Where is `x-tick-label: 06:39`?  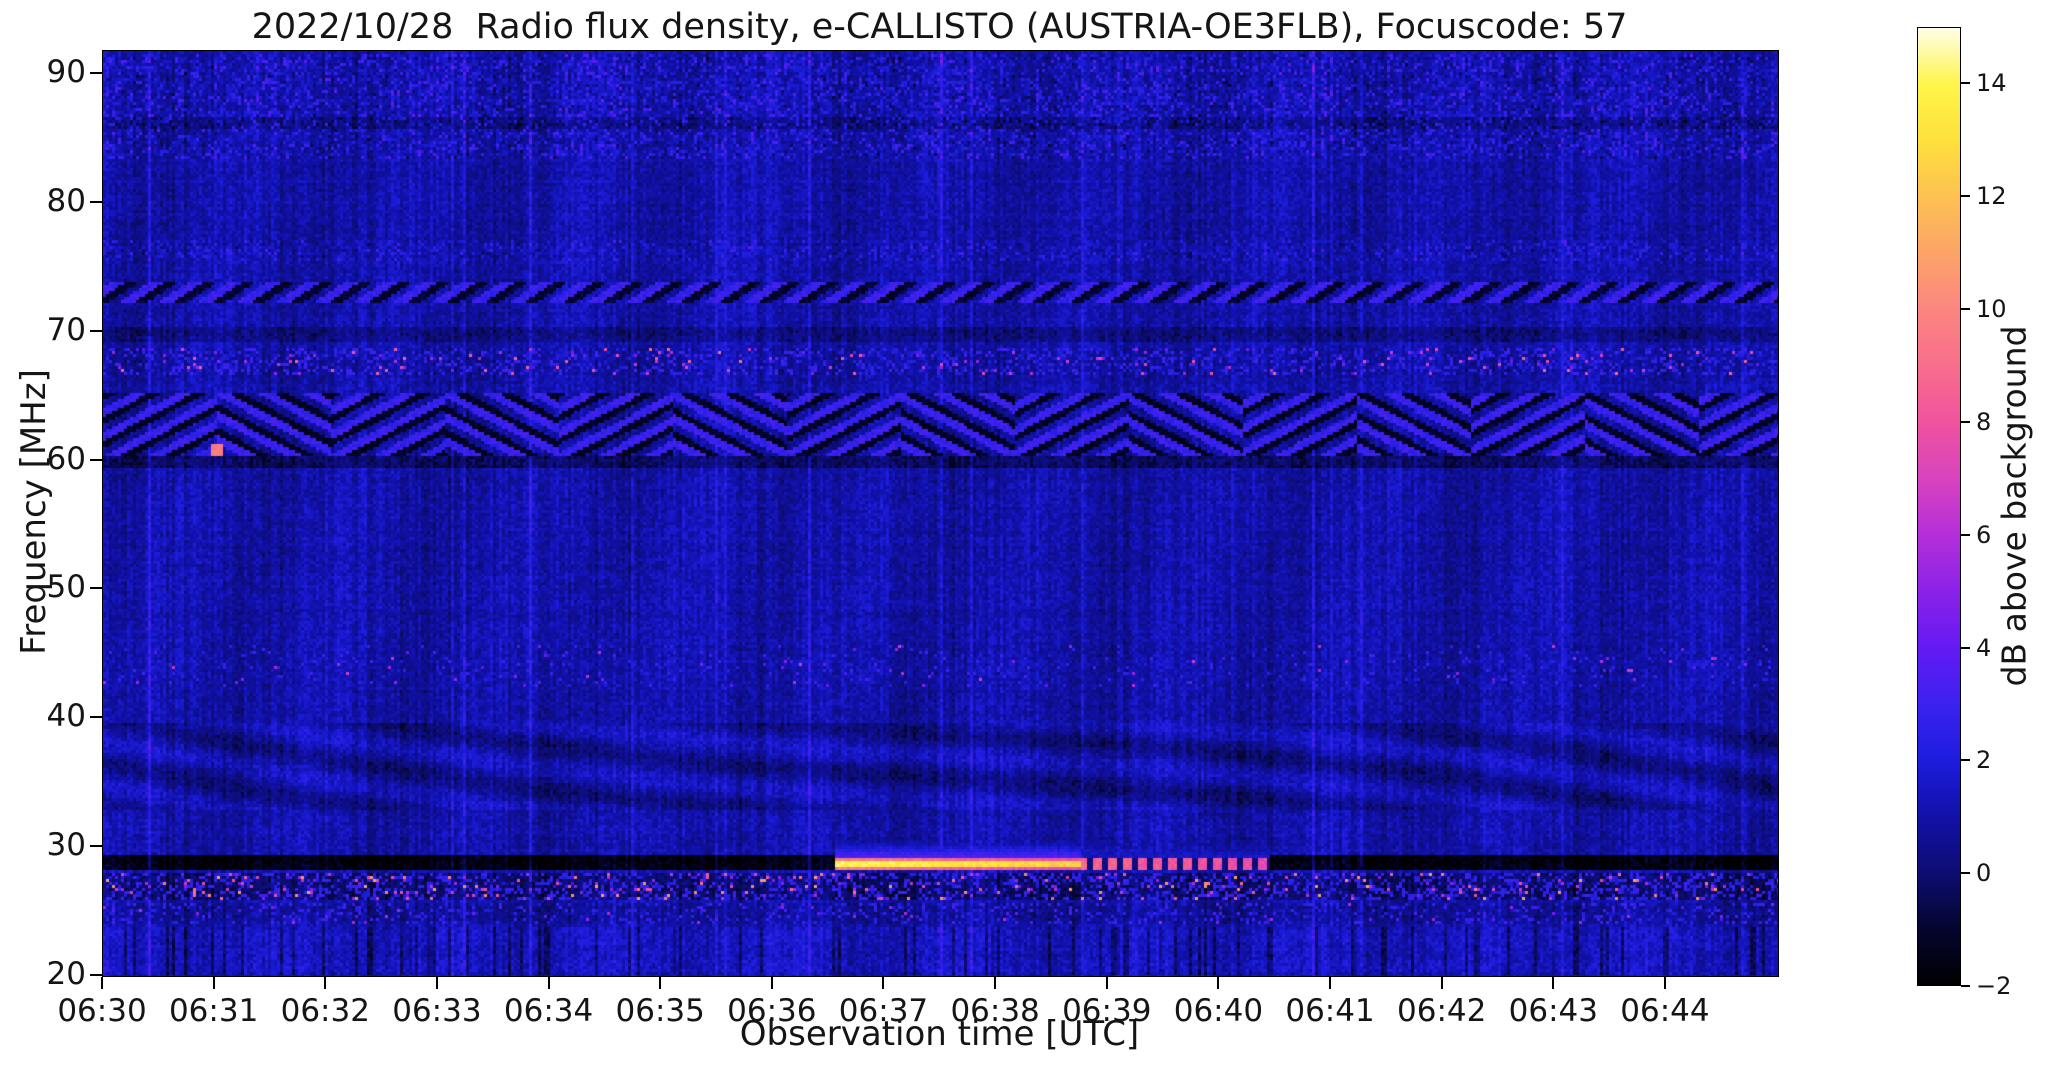
x-tick-label: 06:39 is located at coordinates (1107, 1011).